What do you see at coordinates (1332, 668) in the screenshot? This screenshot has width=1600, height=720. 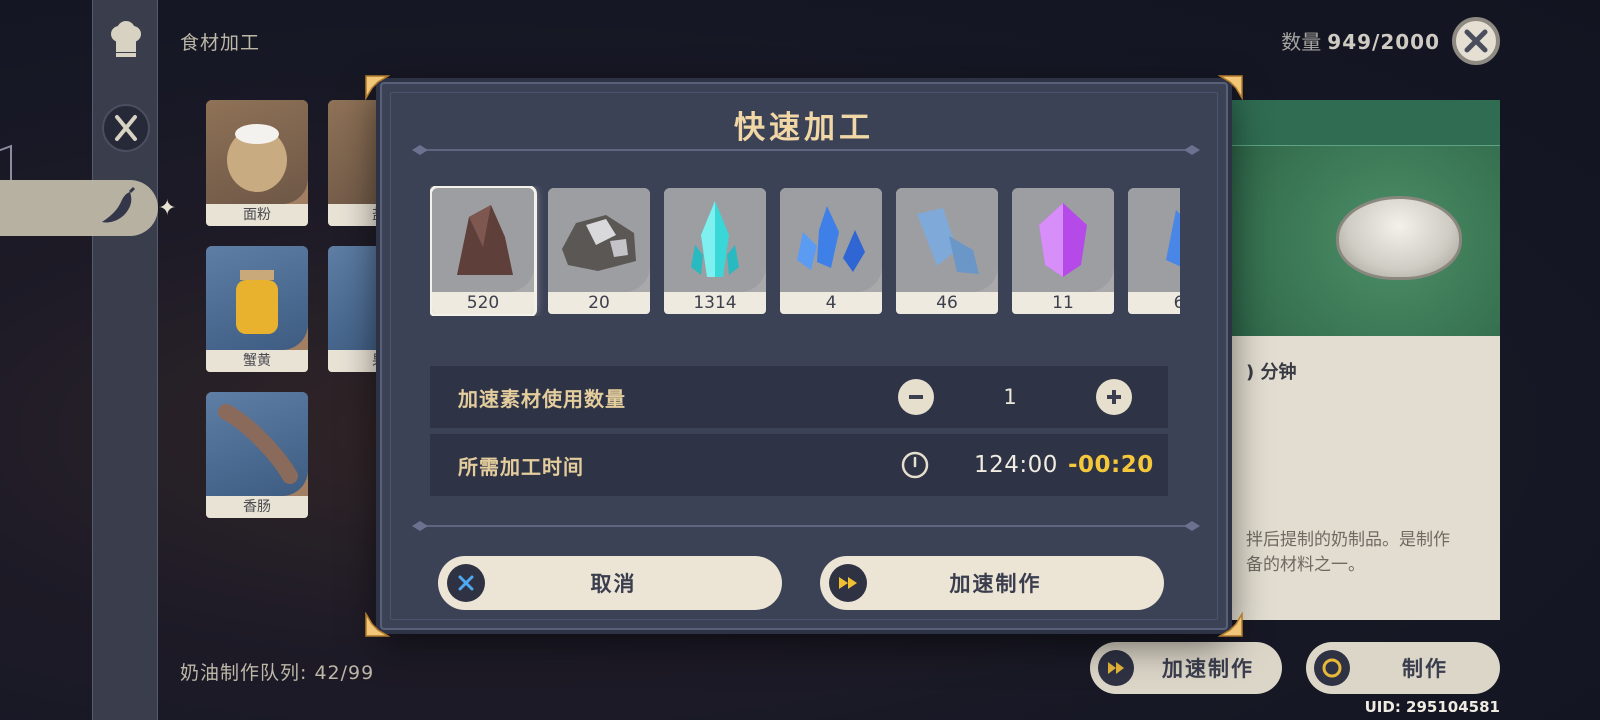 I see `circle-icon` at bounding box center [1332, 668].